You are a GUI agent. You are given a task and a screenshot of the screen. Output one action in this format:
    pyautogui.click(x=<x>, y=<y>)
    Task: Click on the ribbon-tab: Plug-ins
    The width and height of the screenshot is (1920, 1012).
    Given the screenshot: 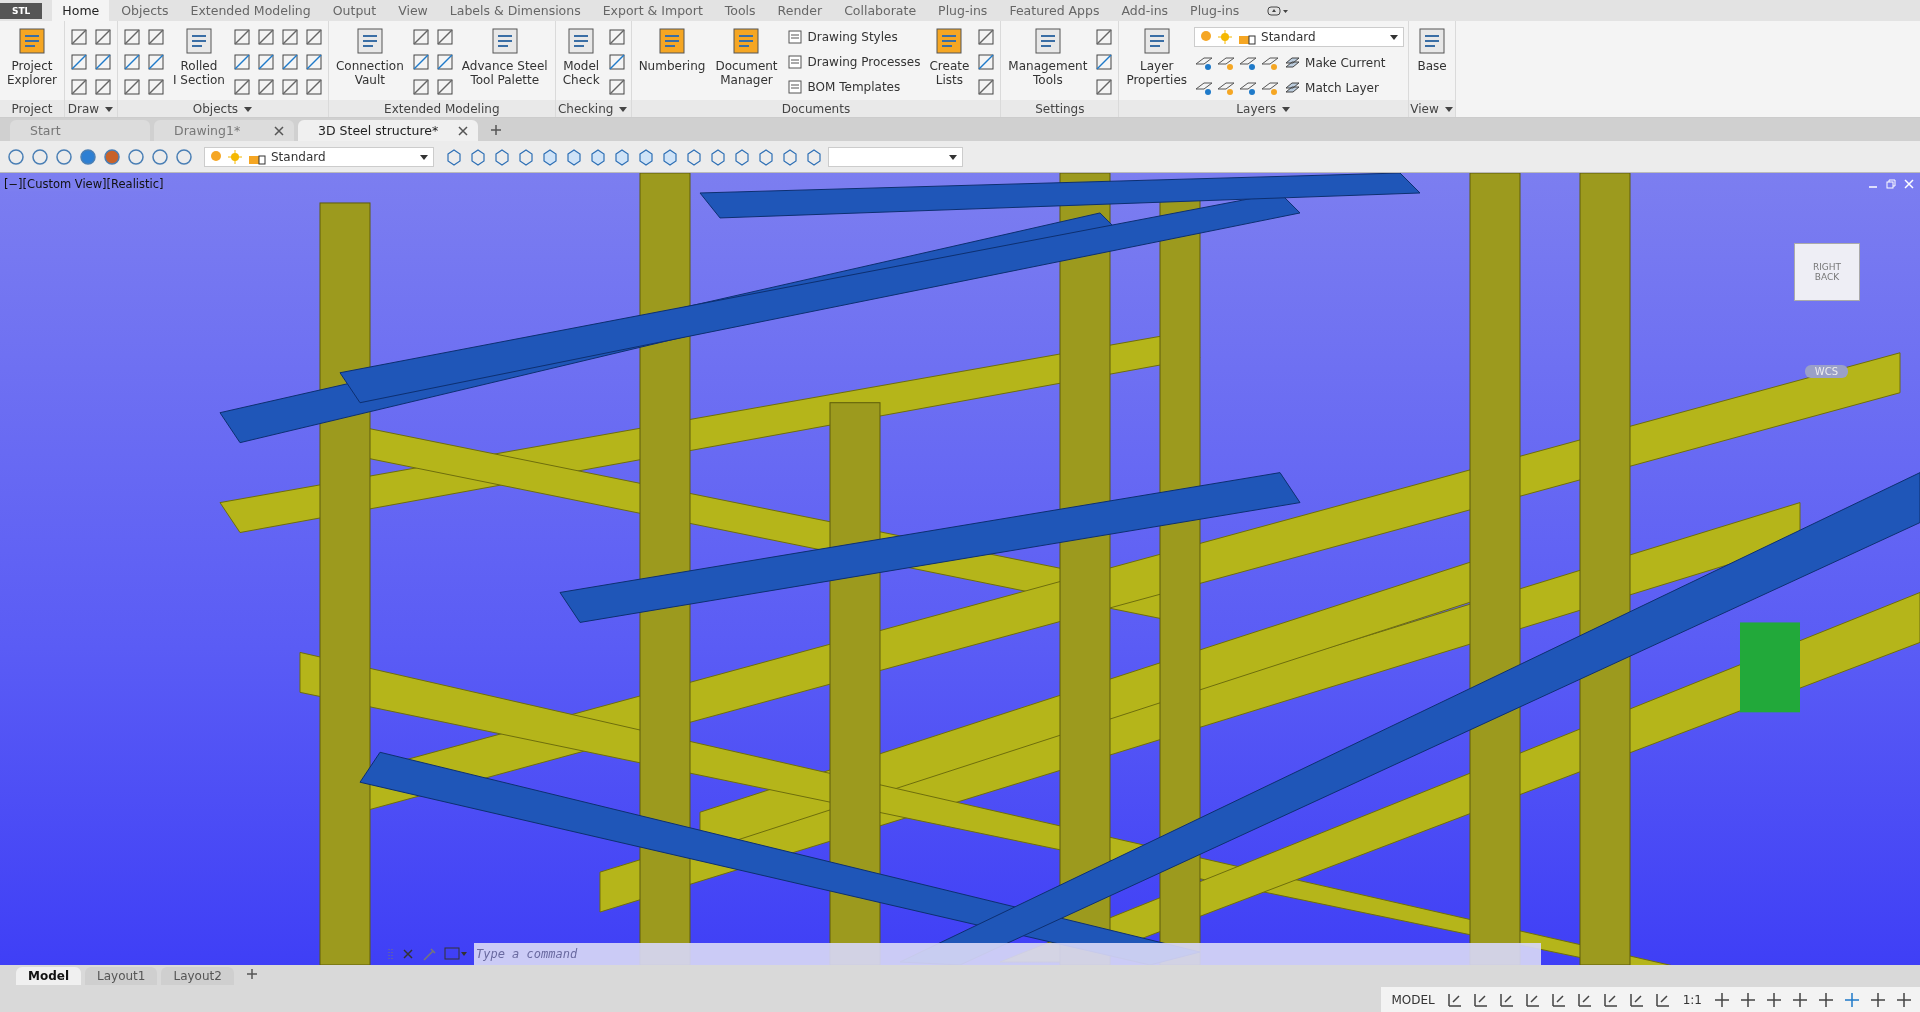 What is the action you would take?
    pyautogui.click(x=963, y=10)
    